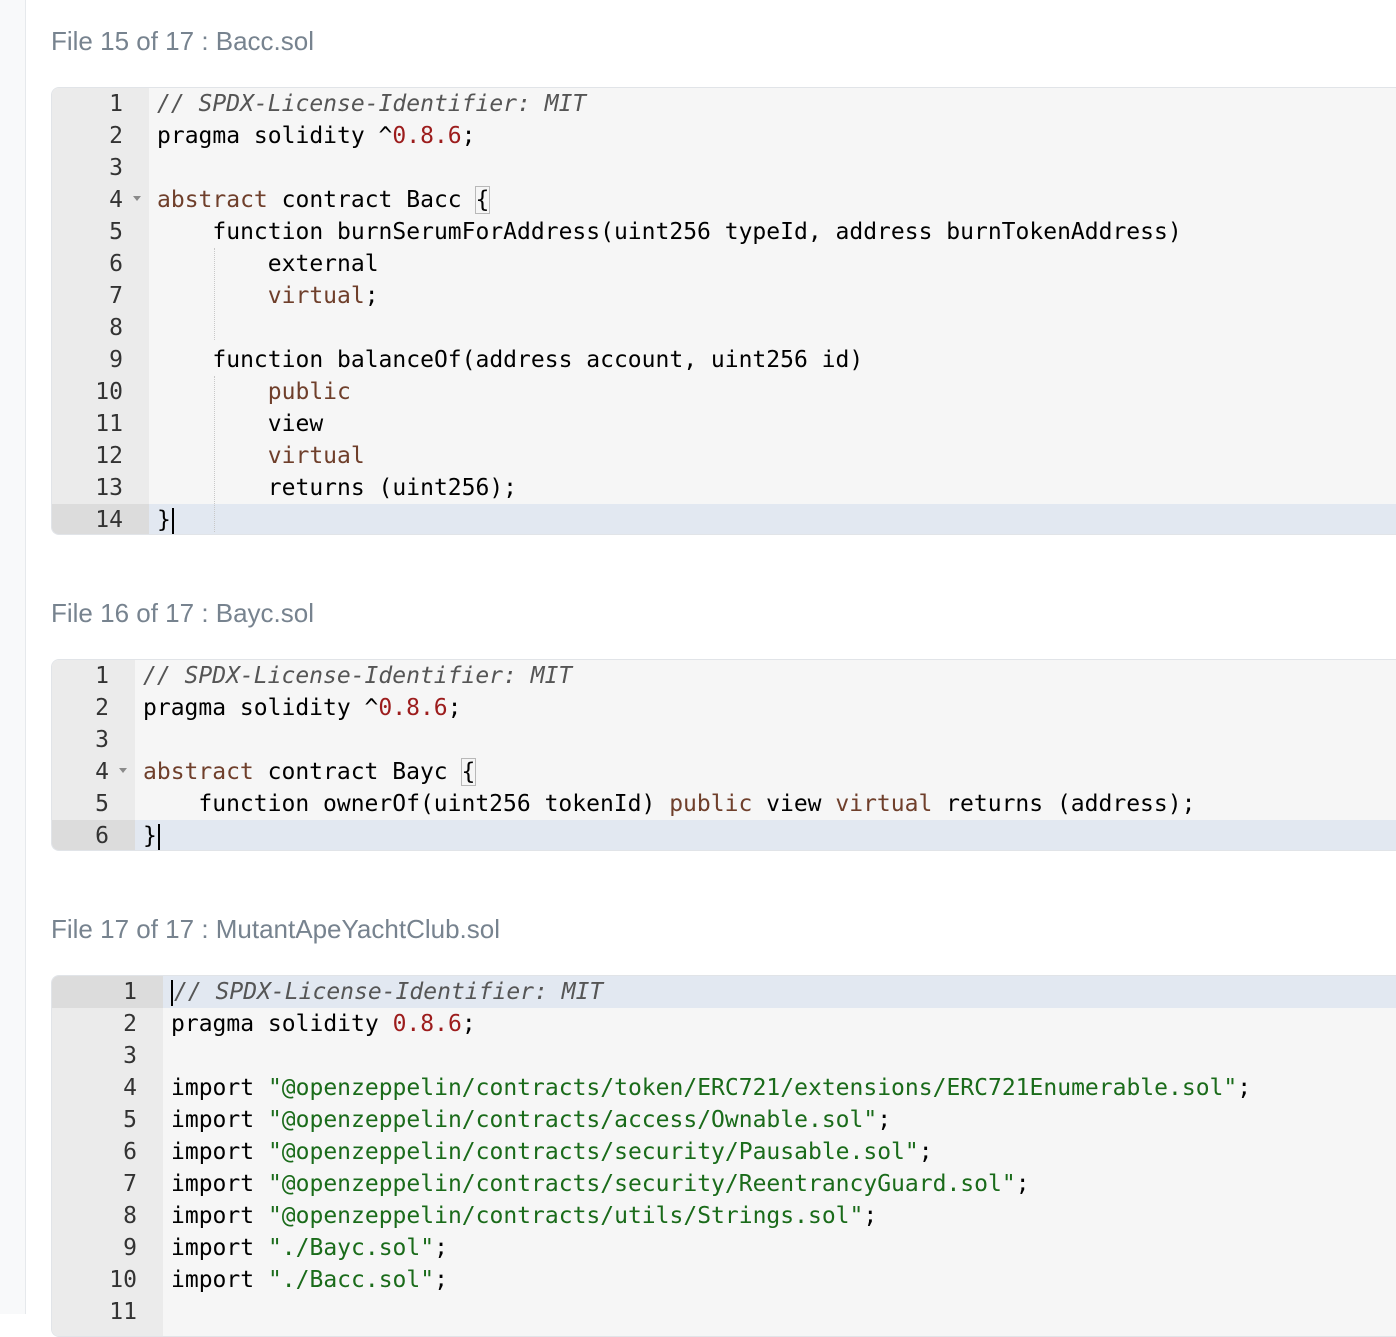 This screenshot has width=1396, height=1337. I want to click on file-title-bacc: File 15 of 17 : Bacc.sol, so click(183, 41).